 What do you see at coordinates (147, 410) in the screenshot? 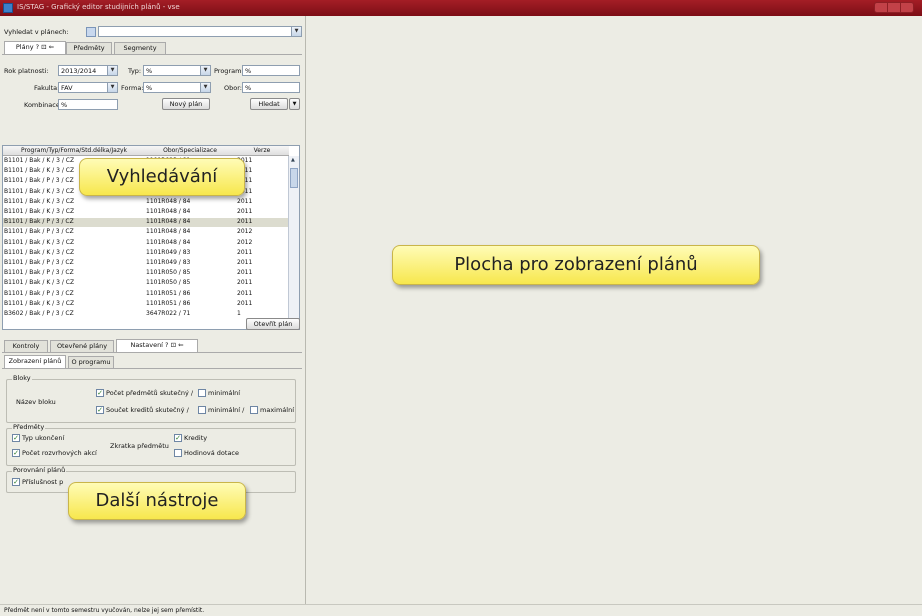
I see `soucet-kreditu-label: Součet kreditů skutečný /` at bounding box center [147, 410].